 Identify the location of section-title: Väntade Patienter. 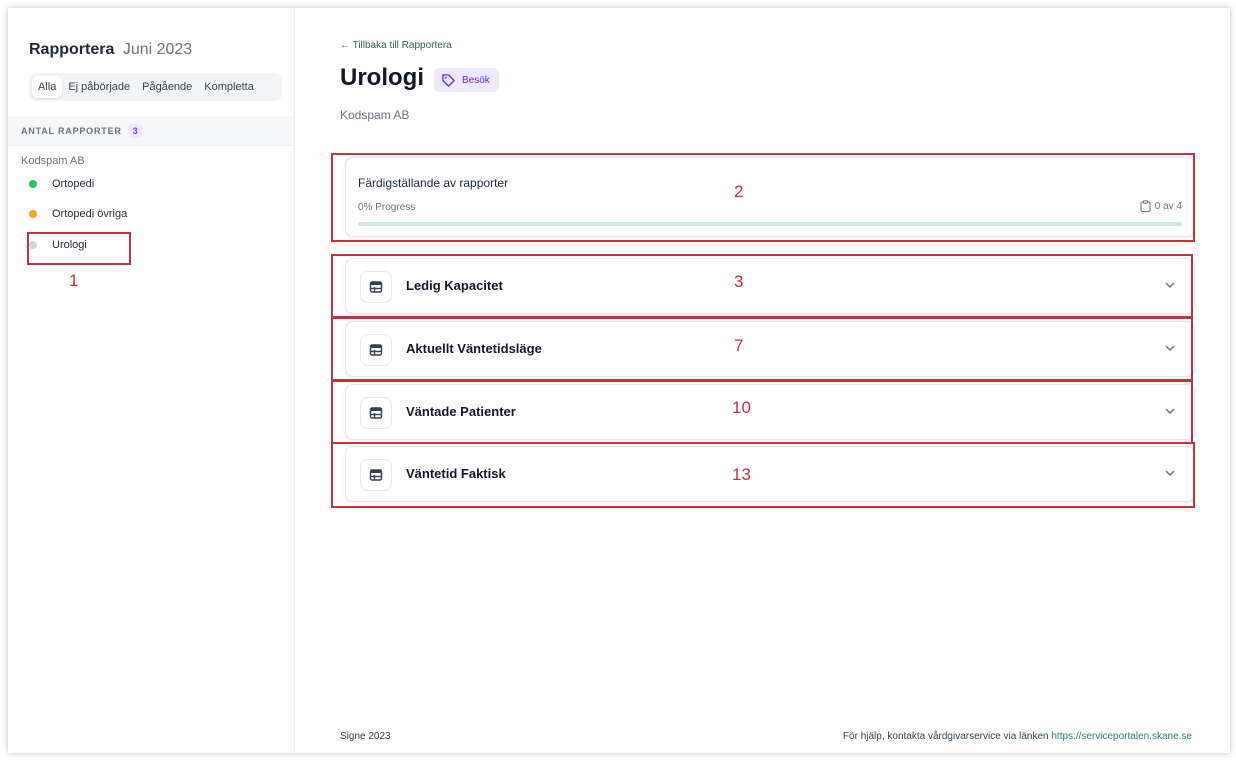
(461, 411).